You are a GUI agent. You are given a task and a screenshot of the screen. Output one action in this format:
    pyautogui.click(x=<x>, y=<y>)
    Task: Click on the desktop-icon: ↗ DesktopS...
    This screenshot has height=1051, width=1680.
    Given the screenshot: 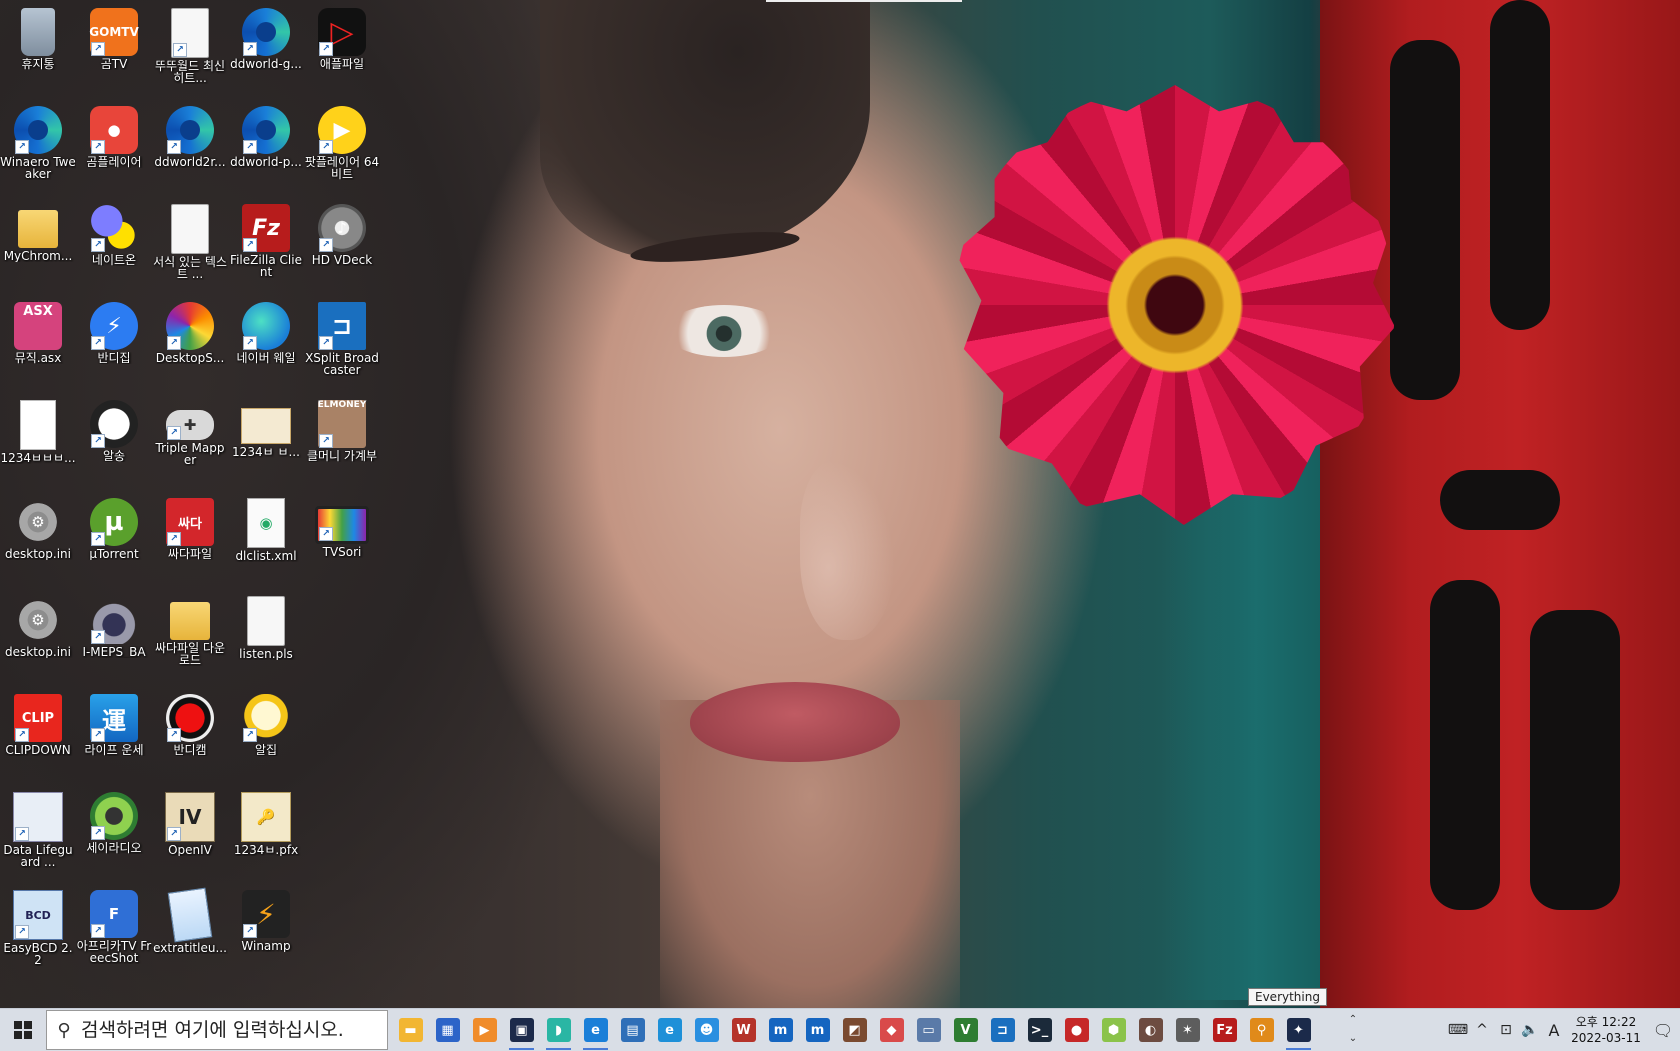 What is the action you would take?
    pyautogui.click(x=190, y=346)
    